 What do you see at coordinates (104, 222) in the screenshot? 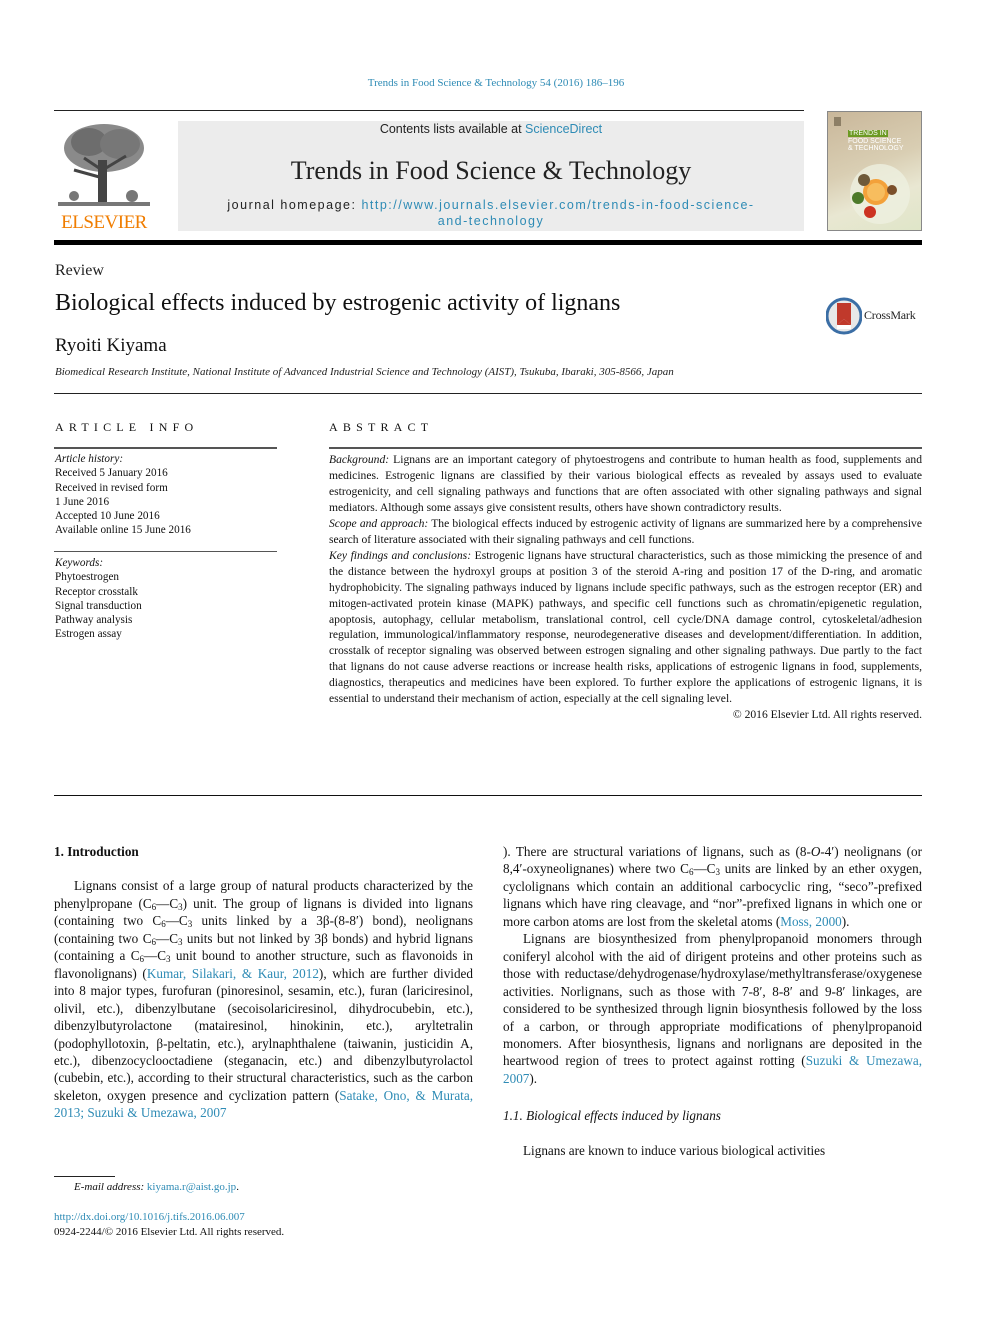
I see `elsevier-wordmark: ELSEVIER` at bounding box center [104, 222].